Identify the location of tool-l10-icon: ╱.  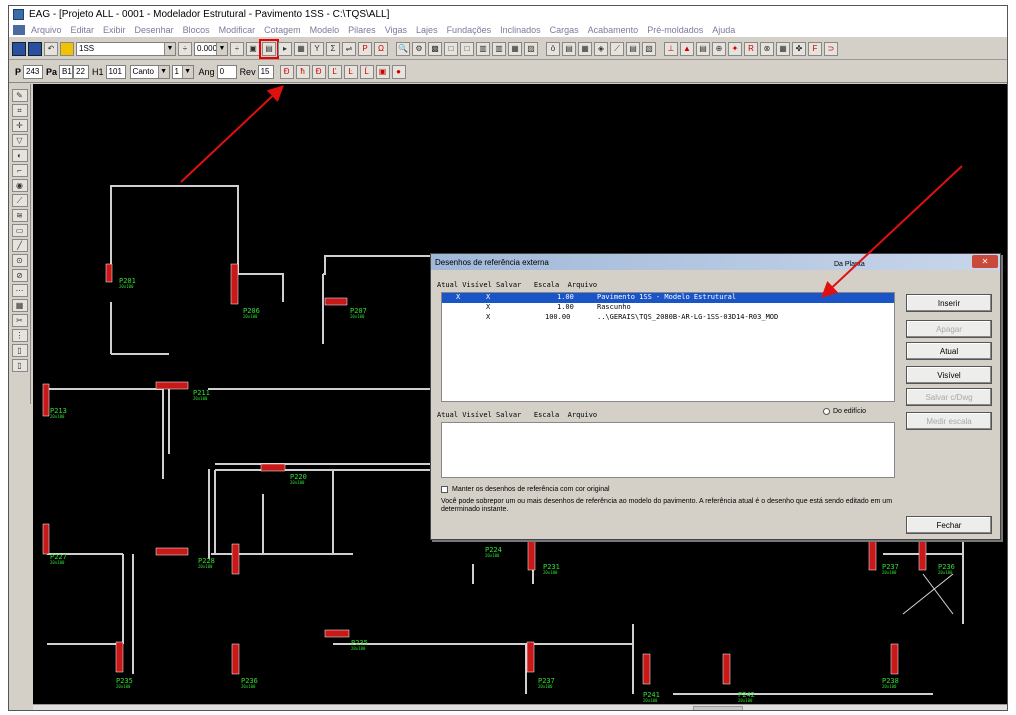
(19, 245).